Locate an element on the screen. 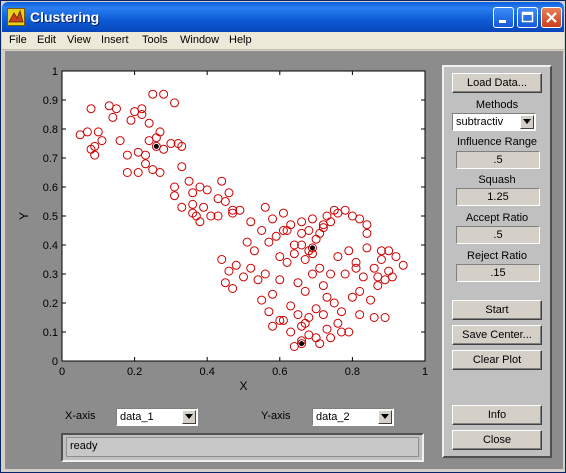 The width and height of the screenshot is (566, 473). menu-insert: Insert is located at coordinates (115, 40).